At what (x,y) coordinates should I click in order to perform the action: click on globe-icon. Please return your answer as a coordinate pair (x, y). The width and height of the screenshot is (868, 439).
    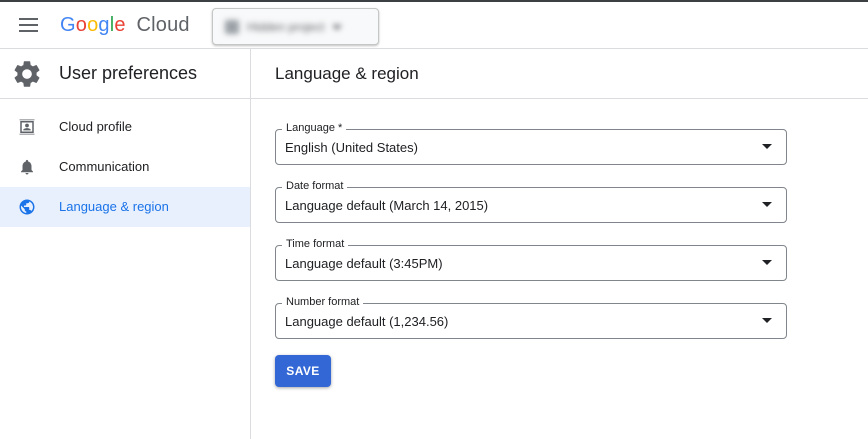
    Looking at the image, I should click on (27, 207).